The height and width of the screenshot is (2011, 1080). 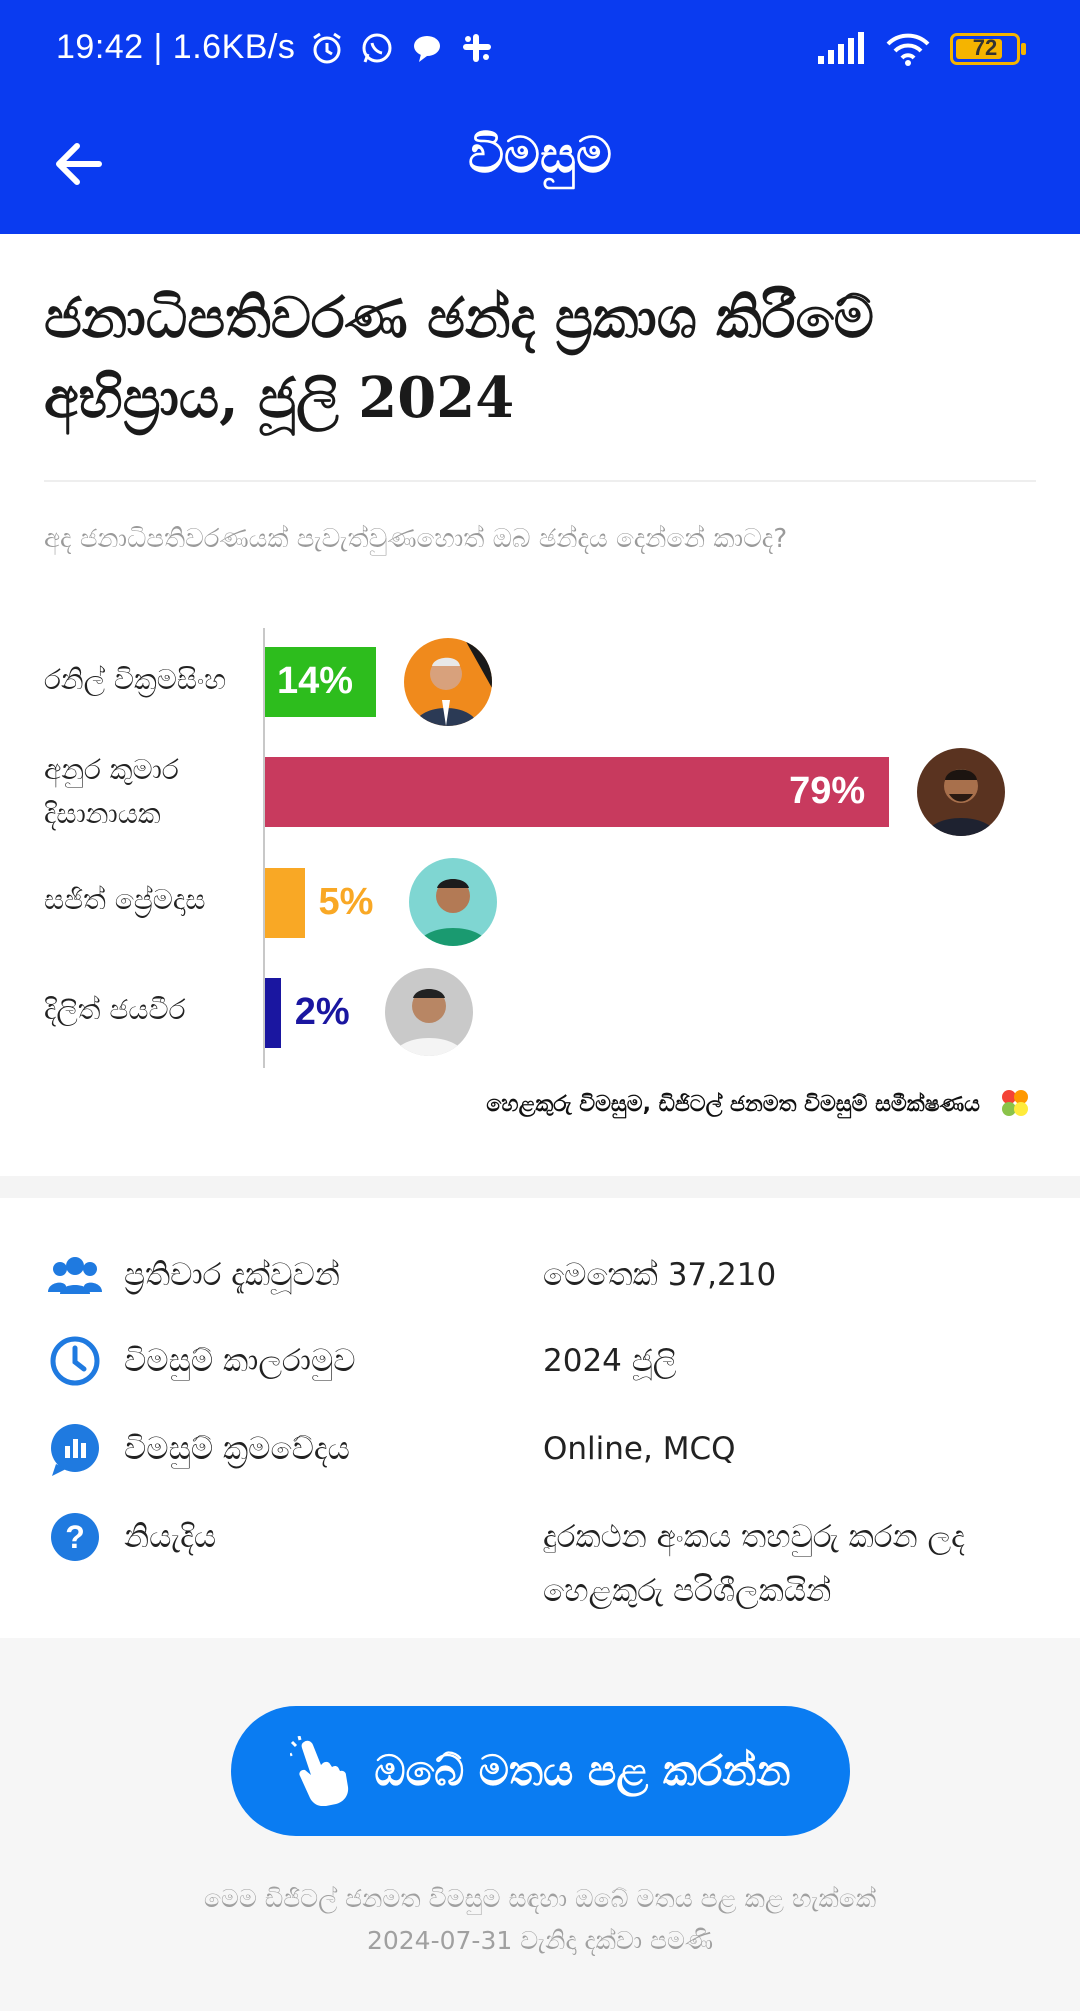 I want to click on candidate-label-1: රනිල් වික්‍රමසිංහ, so click(x=135, y=679).